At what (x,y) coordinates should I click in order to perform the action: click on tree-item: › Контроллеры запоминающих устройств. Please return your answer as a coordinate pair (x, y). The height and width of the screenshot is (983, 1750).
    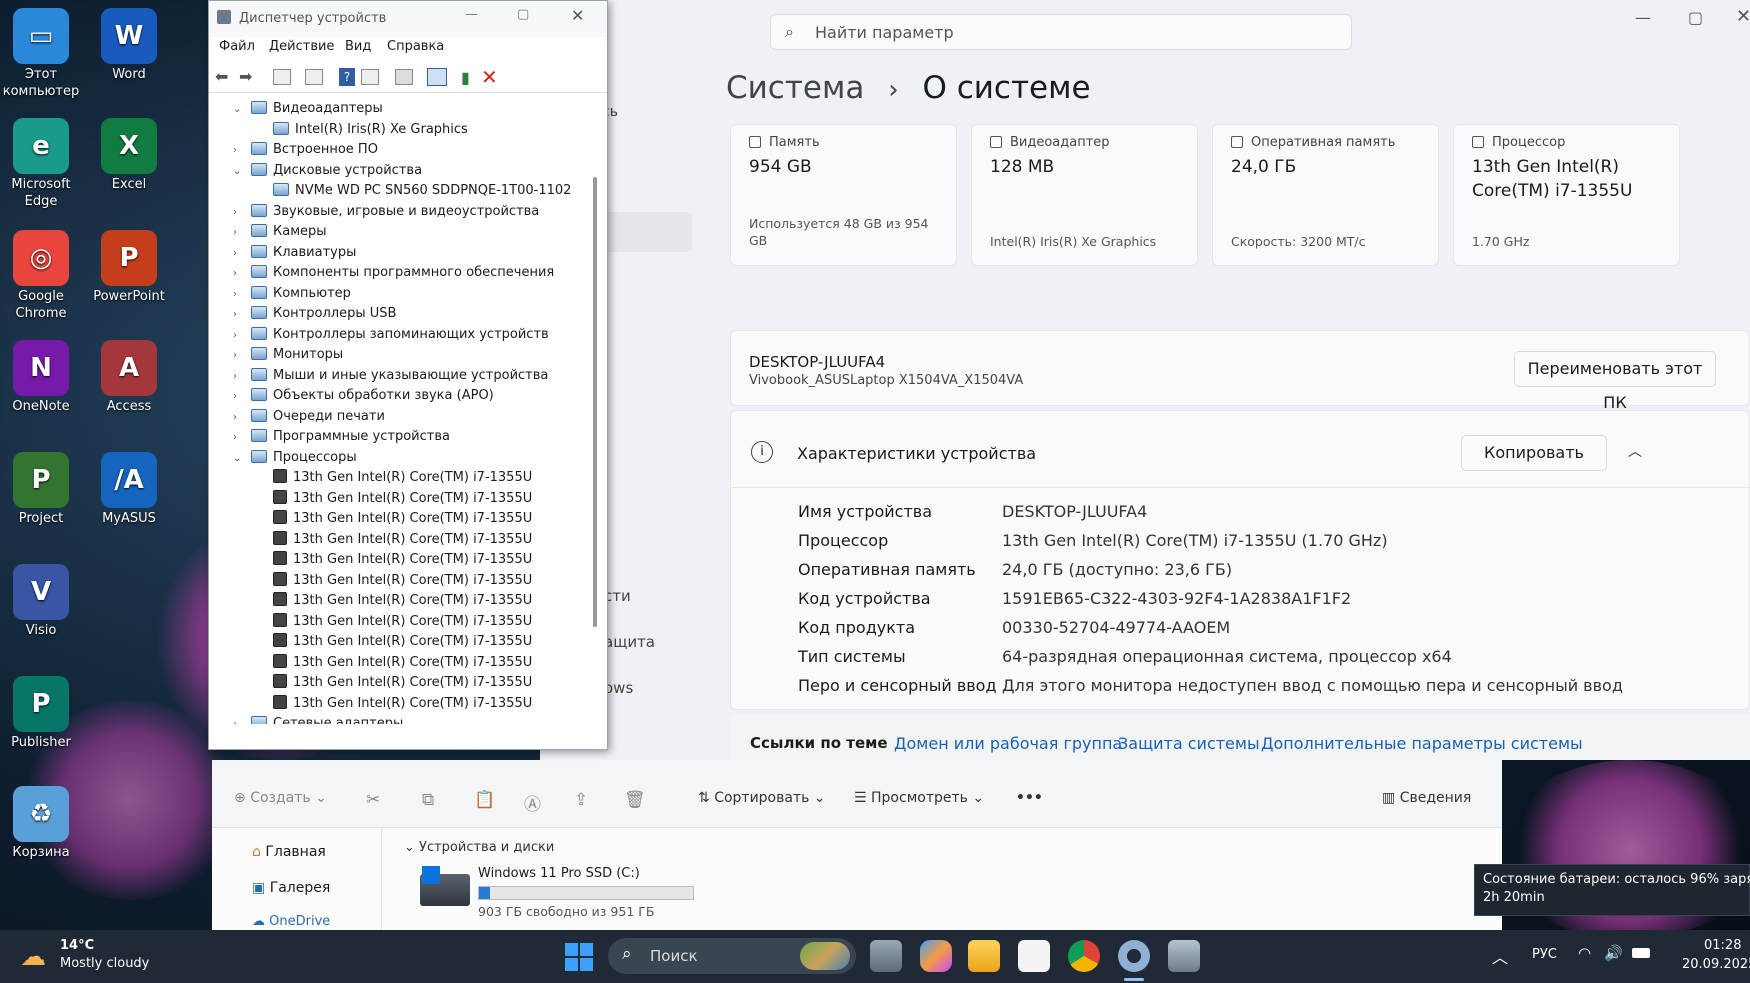
    Looking at the image, I should click on (391, 335).